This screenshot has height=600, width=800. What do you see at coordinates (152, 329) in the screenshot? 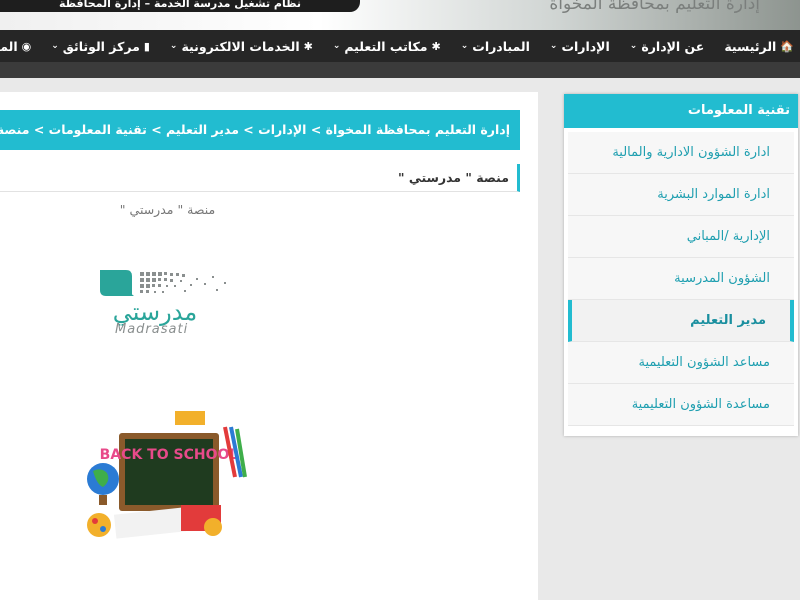
I see `madrasati-logo-subtext: Madrasati` at bounding box center [152, 329].